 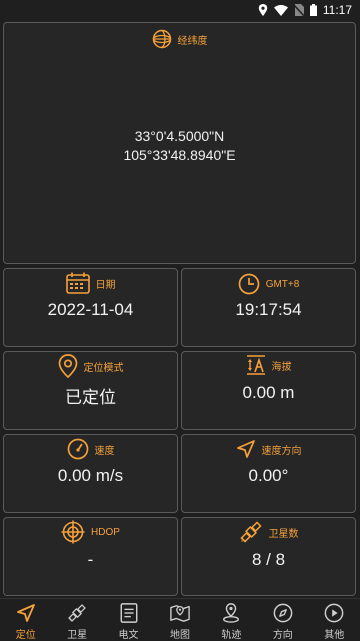 What do you see at coordinates (73, 532) in the screenshot?
I see `crosshair-icon` at bounding box center [73, 532].